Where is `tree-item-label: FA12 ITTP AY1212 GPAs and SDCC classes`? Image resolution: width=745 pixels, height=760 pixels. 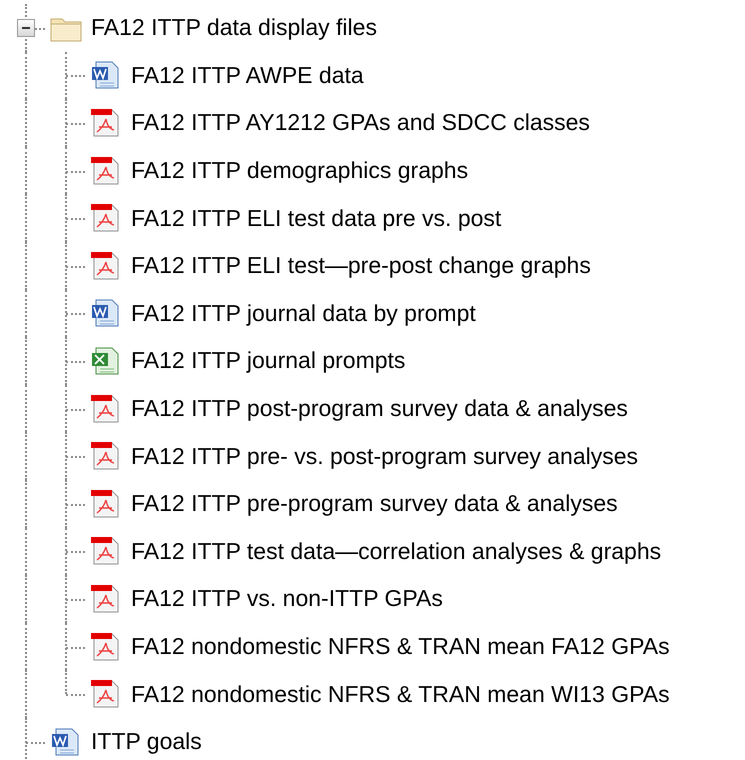
tree-item-label: FA12 ITTP AY1212 GPAs and SDCC classes is located at coordinates (360, 122).